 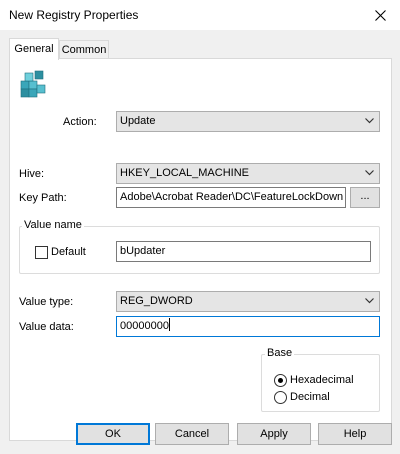 I want to click on key-path-value: Adobe\Acrobat Reader\DC\FeatureLockDown, so click(x=232, y=197).